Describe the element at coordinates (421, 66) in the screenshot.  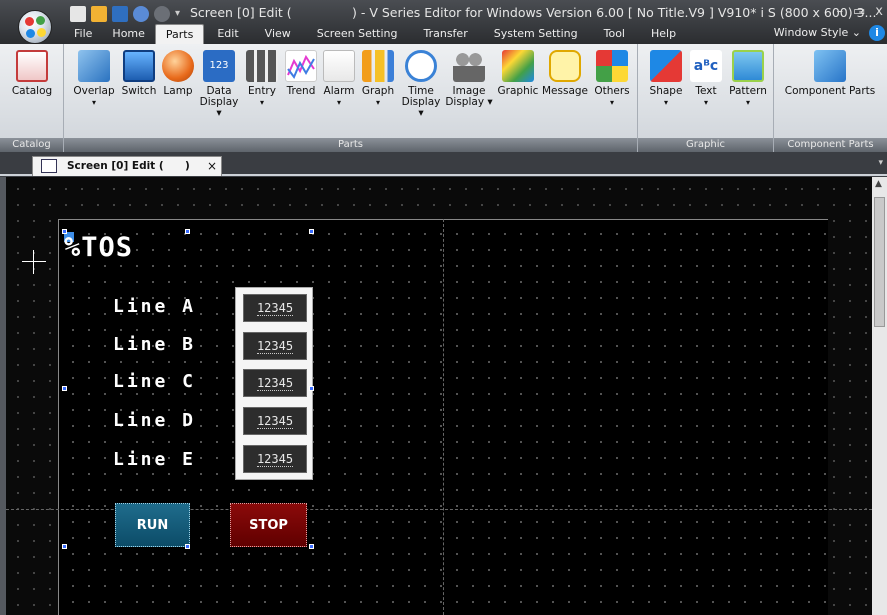
I see `clock-icon` at that location.